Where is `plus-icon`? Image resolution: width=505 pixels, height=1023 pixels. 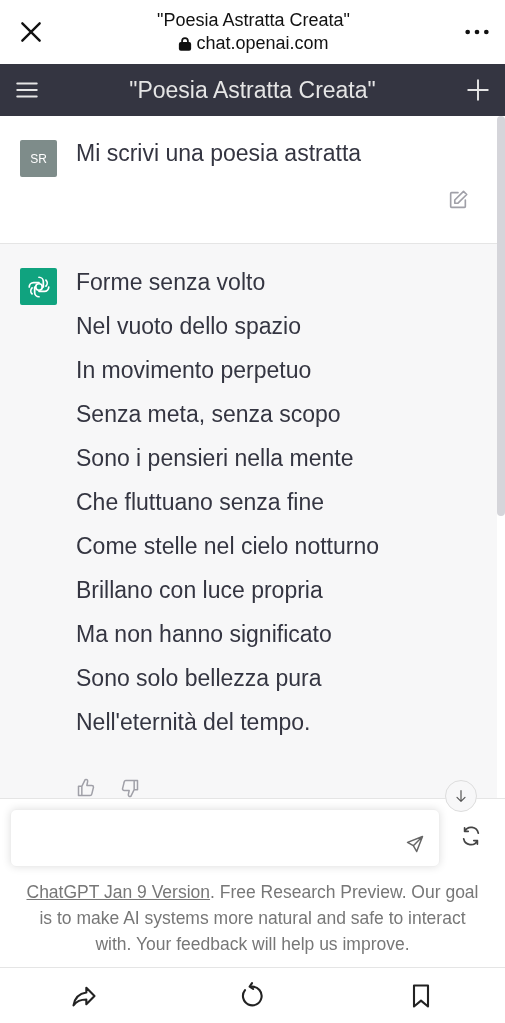 plus-icon is located at coordinates (478, 90).